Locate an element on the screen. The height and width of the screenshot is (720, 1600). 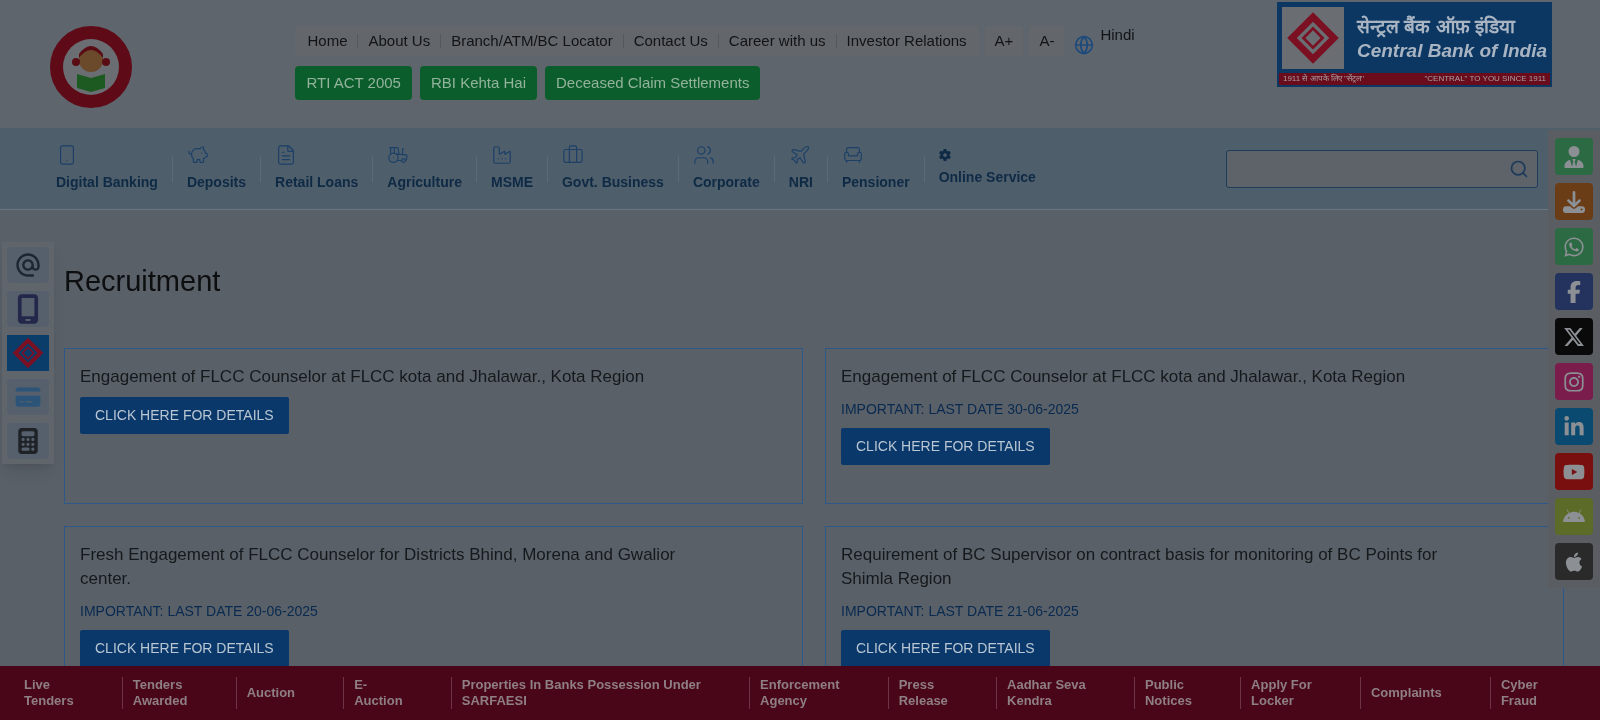
footer-link: Public Notices is located at coordinates (1187, 693).